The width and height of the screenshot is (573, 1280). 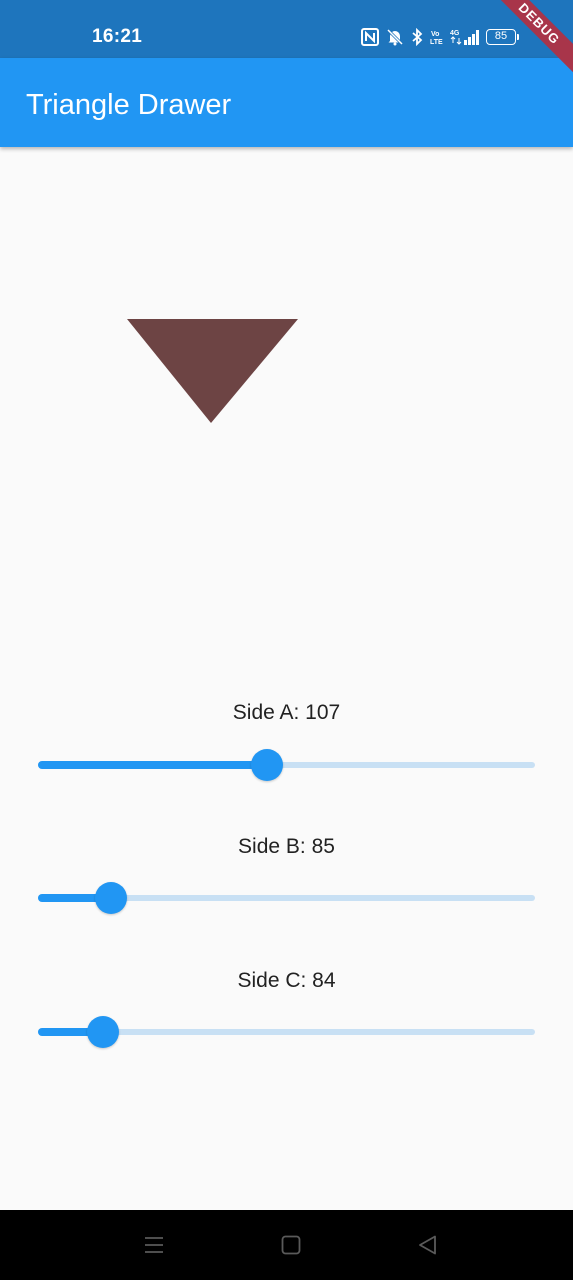 I want to click on side-b-control: Side B: 85, so click(x=286, y=889).